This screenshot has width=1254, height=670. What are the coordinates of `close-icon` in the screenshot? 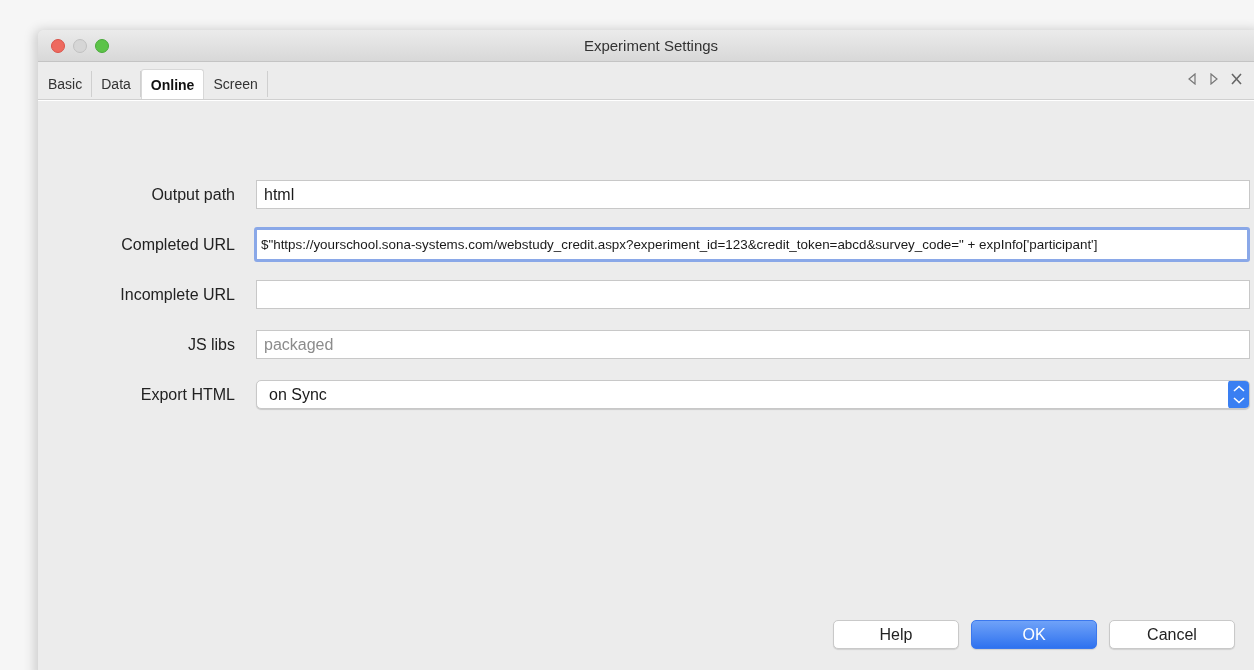 It's located at (1236, 79).